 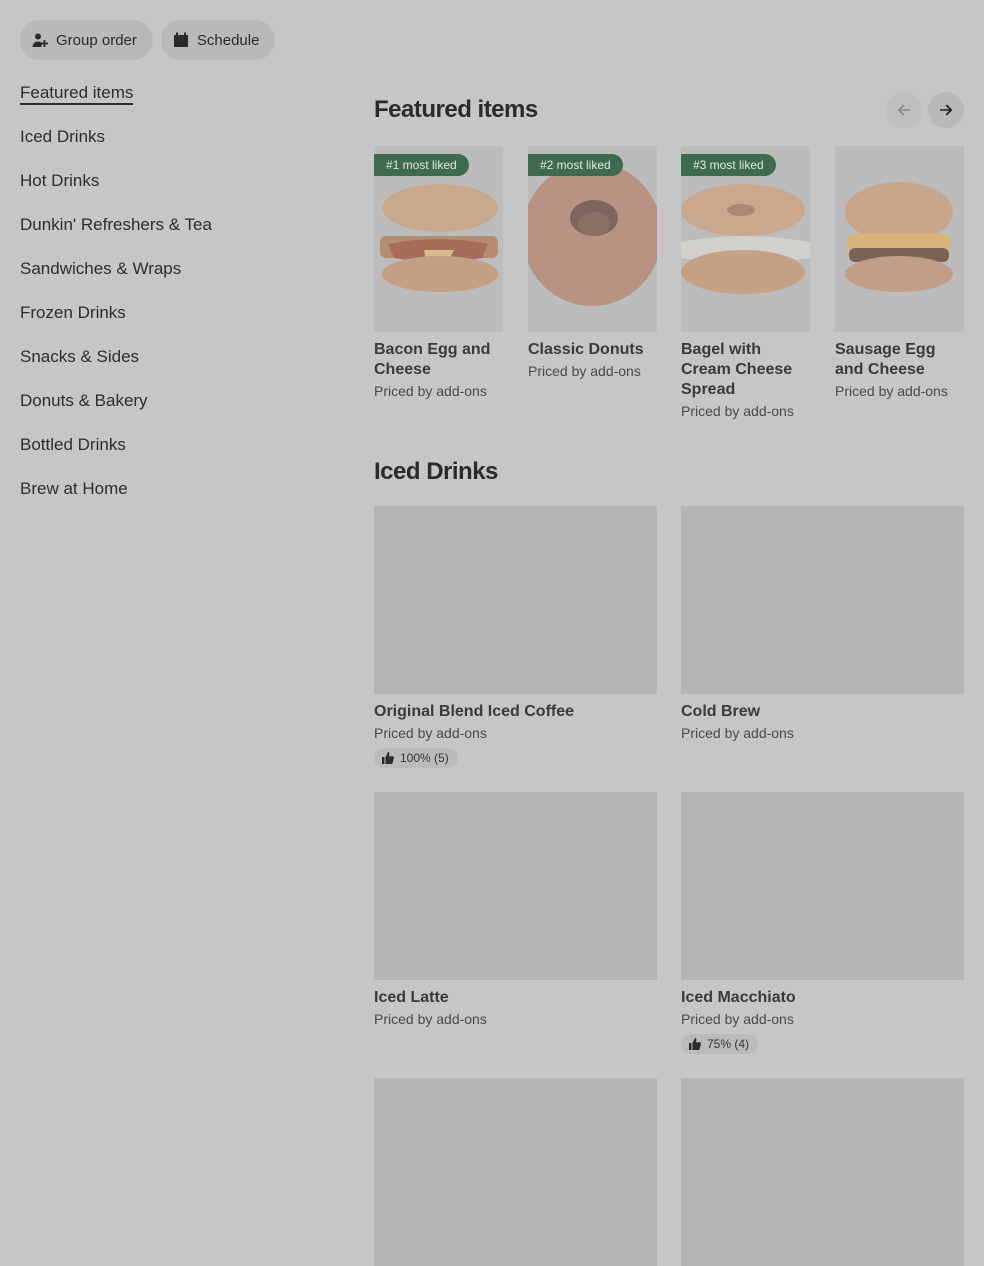 I want to click on rating-value: 75% (4), so click(x=728, y=1044).